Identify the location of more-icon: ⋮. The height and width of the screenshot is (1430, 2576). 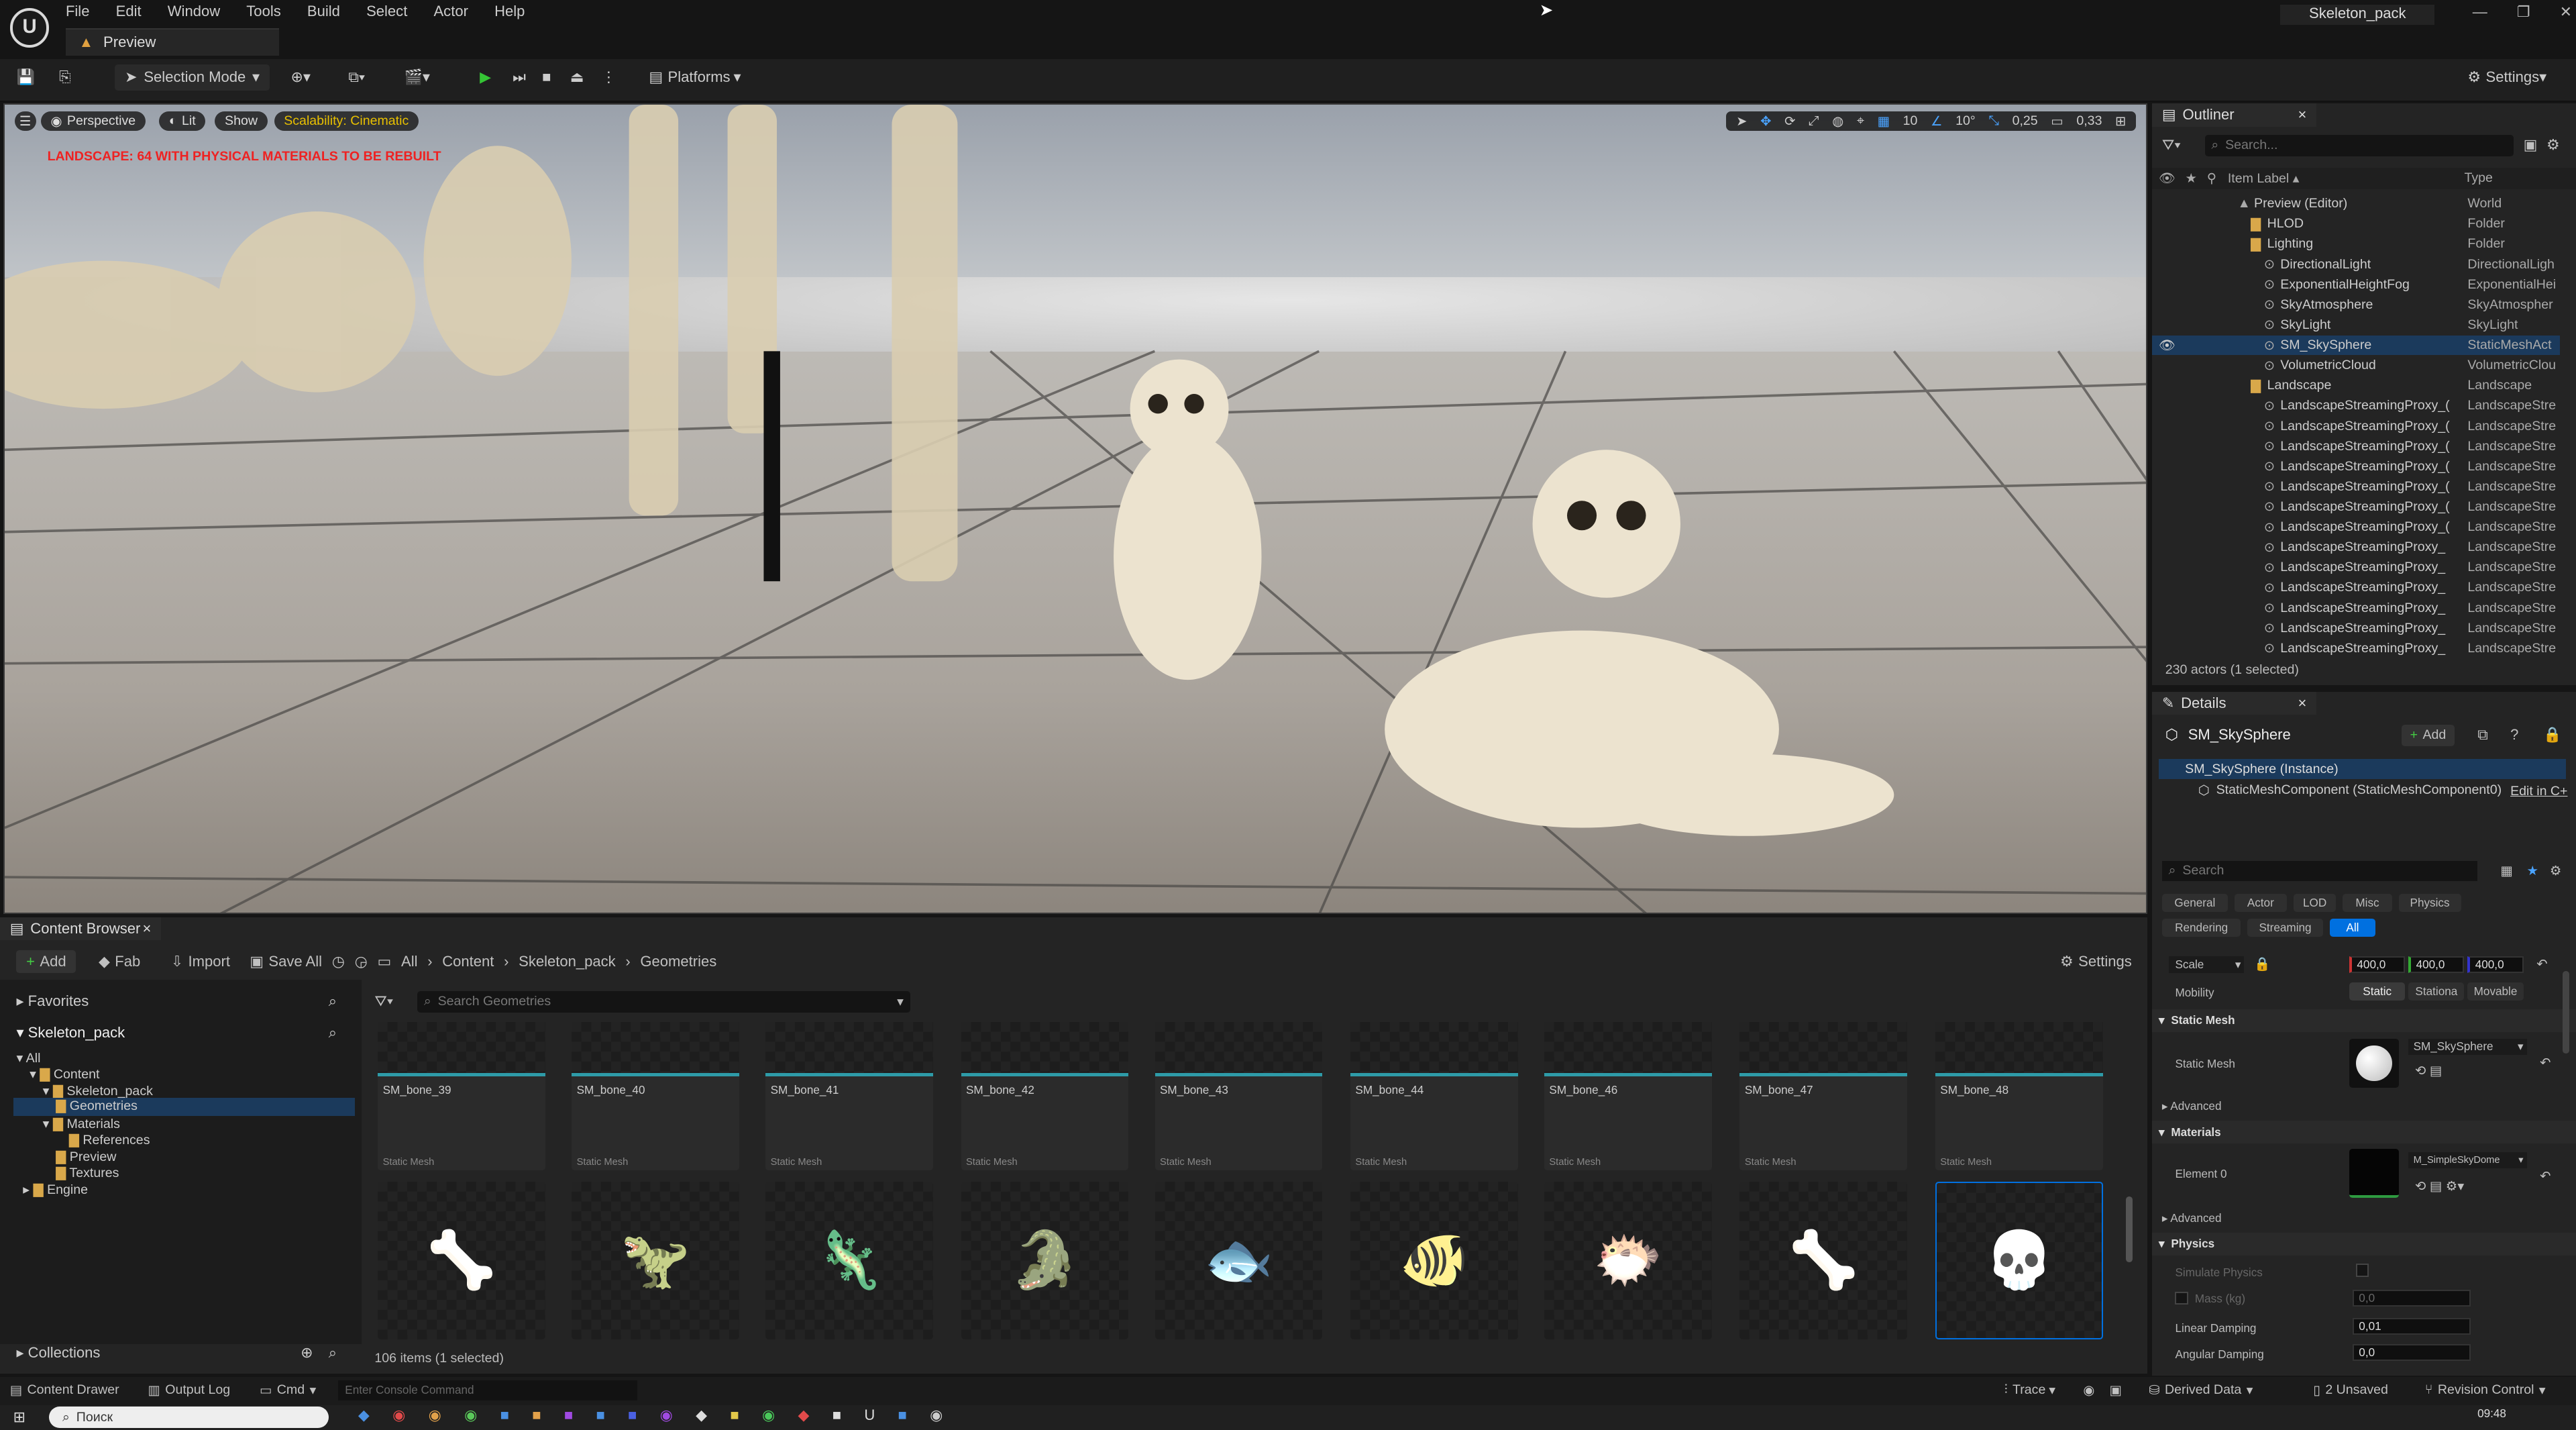
(608, 77).